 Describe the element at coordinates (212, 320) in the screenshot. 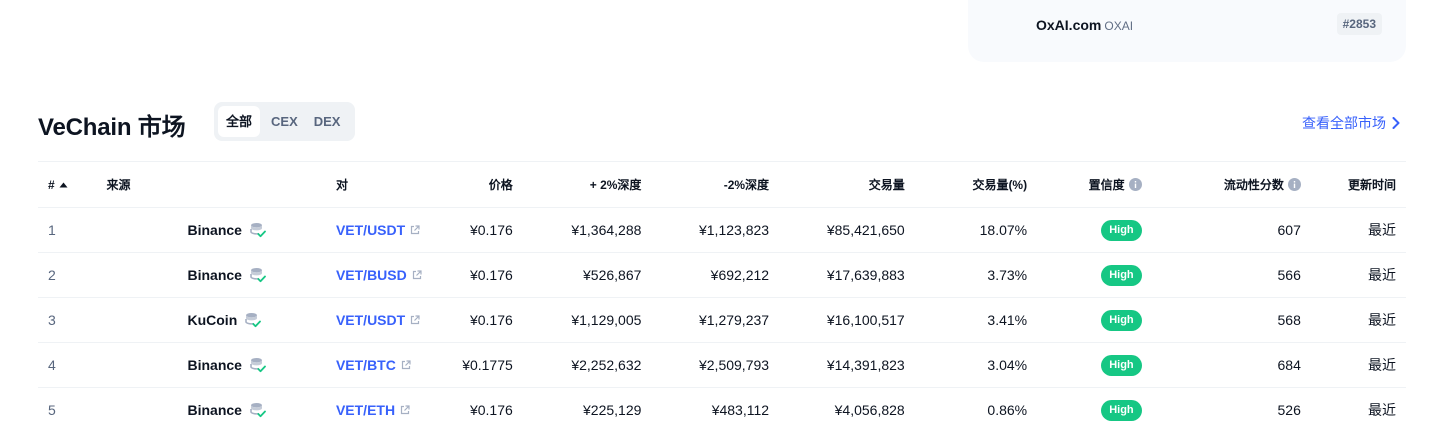

I see `exchange-name: KuCoin` at that location.